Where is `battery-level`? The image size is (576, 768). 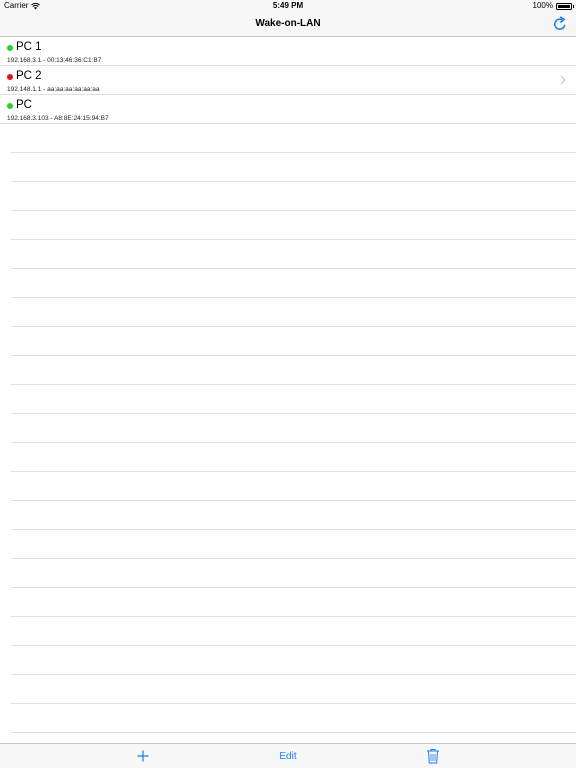
battery-level is located at coordinates (564, 6).